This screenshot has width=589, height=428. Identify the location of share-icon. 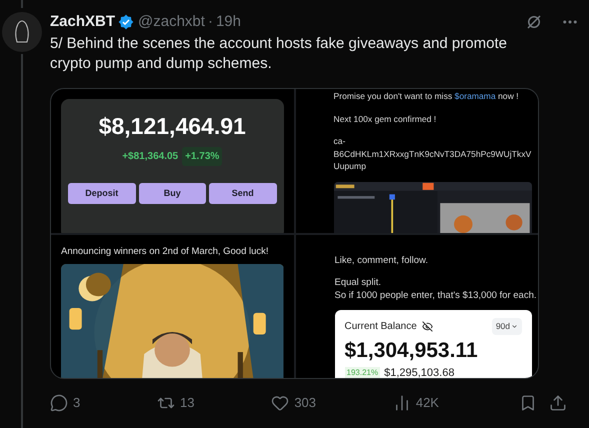
(558, 403).